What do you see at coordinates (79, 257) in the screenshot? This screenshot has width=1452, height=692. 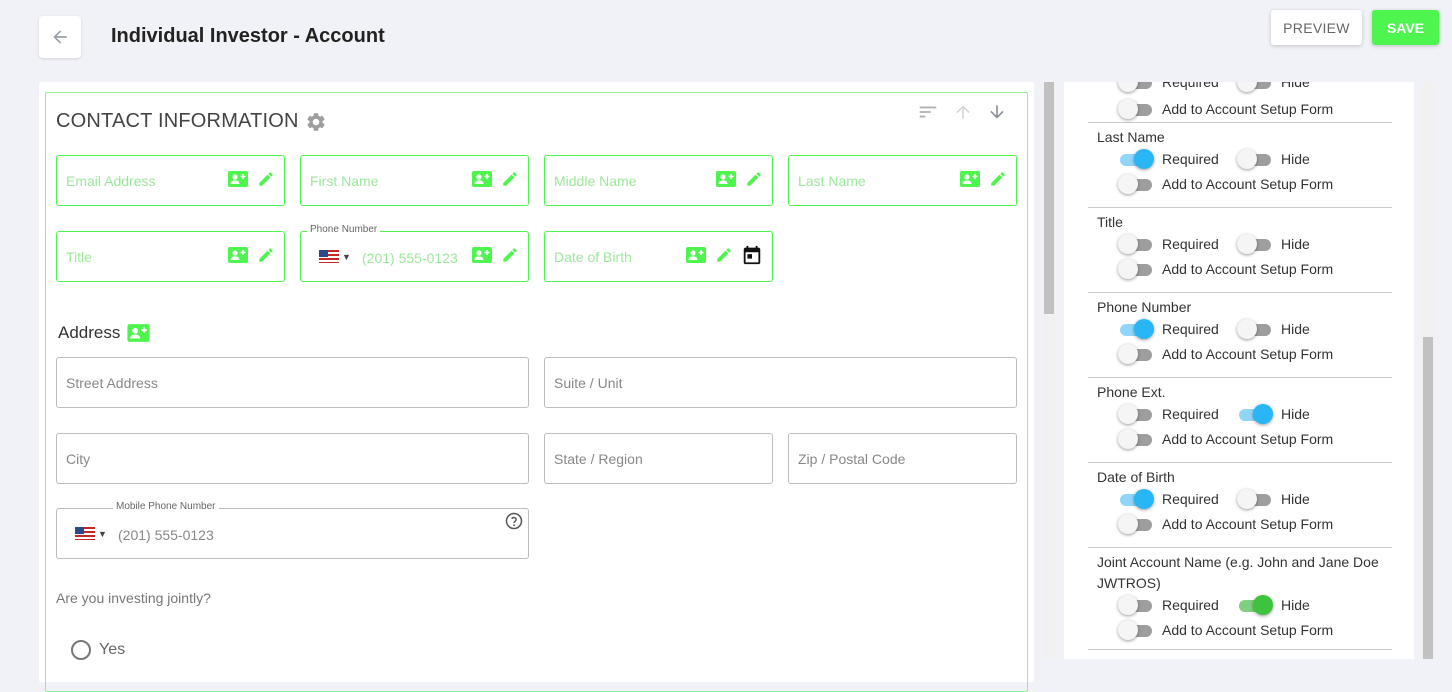 I see `title-placeholder: Title` at bounding box center [79, 257].